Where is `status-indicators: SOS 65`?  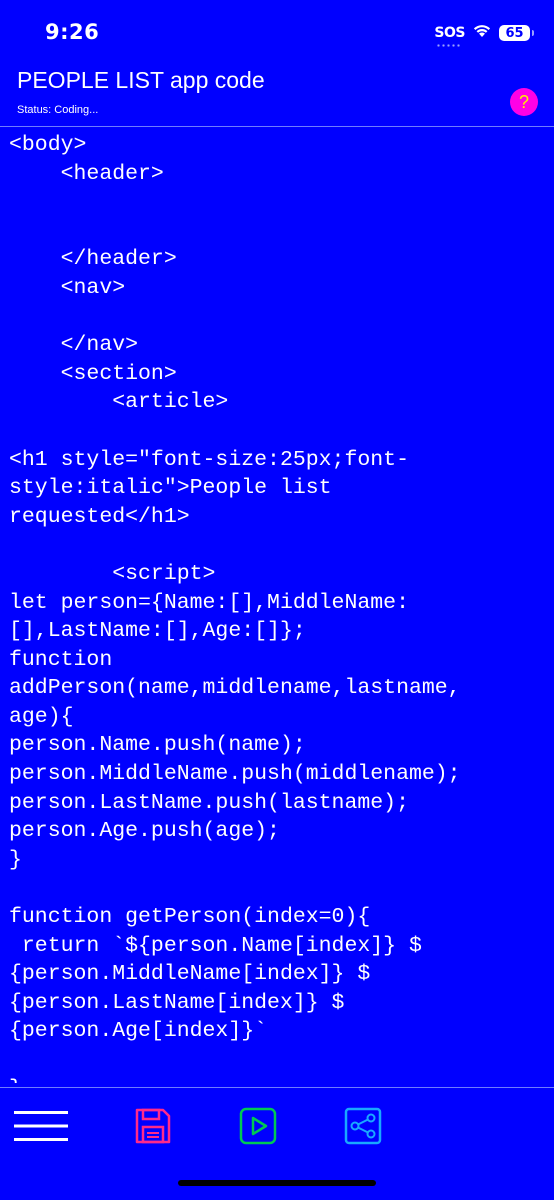 status-indicators: SOS 65 is located at coordinates (484, 35).